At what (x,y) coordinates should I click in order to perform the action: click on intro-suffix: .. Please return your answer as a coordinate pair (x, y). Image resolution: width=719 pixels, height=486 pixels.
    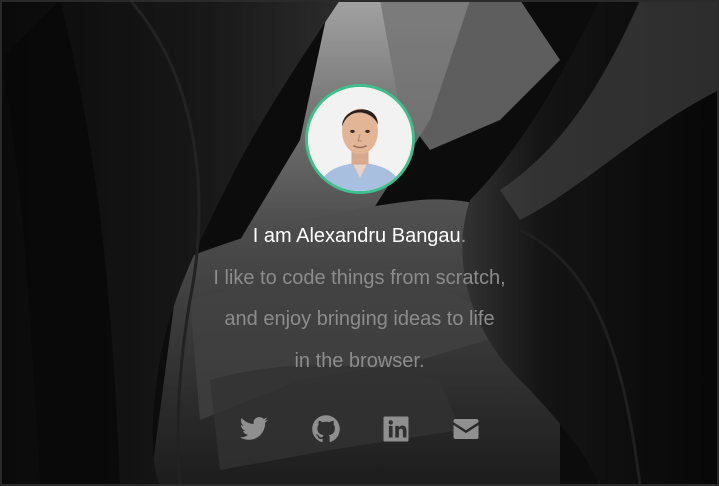
    Looking at the image, I should click on (463, 236).